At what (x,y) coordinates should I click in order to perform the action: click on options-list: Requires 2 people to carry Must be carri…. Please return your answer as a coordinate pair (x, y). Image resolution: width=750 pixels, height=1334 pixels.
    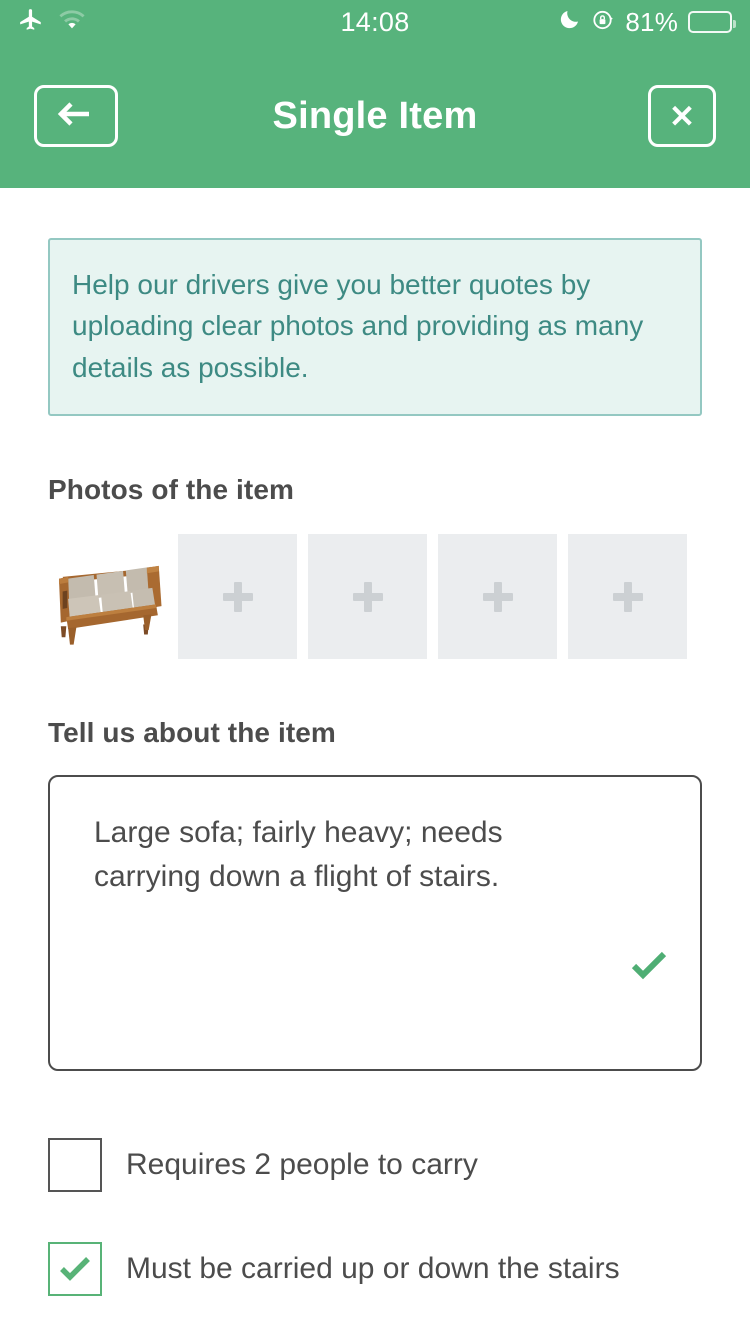
    Looking at the image, I should click on (375, 1223).